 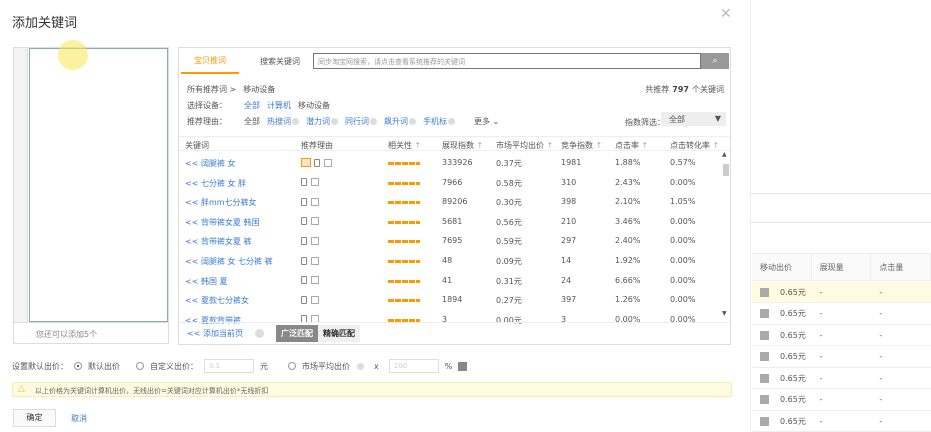 I want to click on cell-comp: 397, so click(x=569, y=300).